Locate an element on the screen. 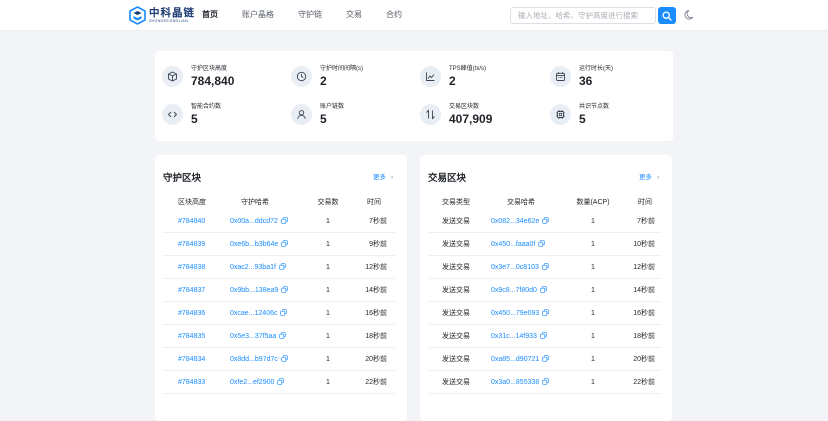 This screenshot has height=421, width=828. logo: 中科晶链 ZHONGKEJINGLIAN is located at coordinates (162, 15).